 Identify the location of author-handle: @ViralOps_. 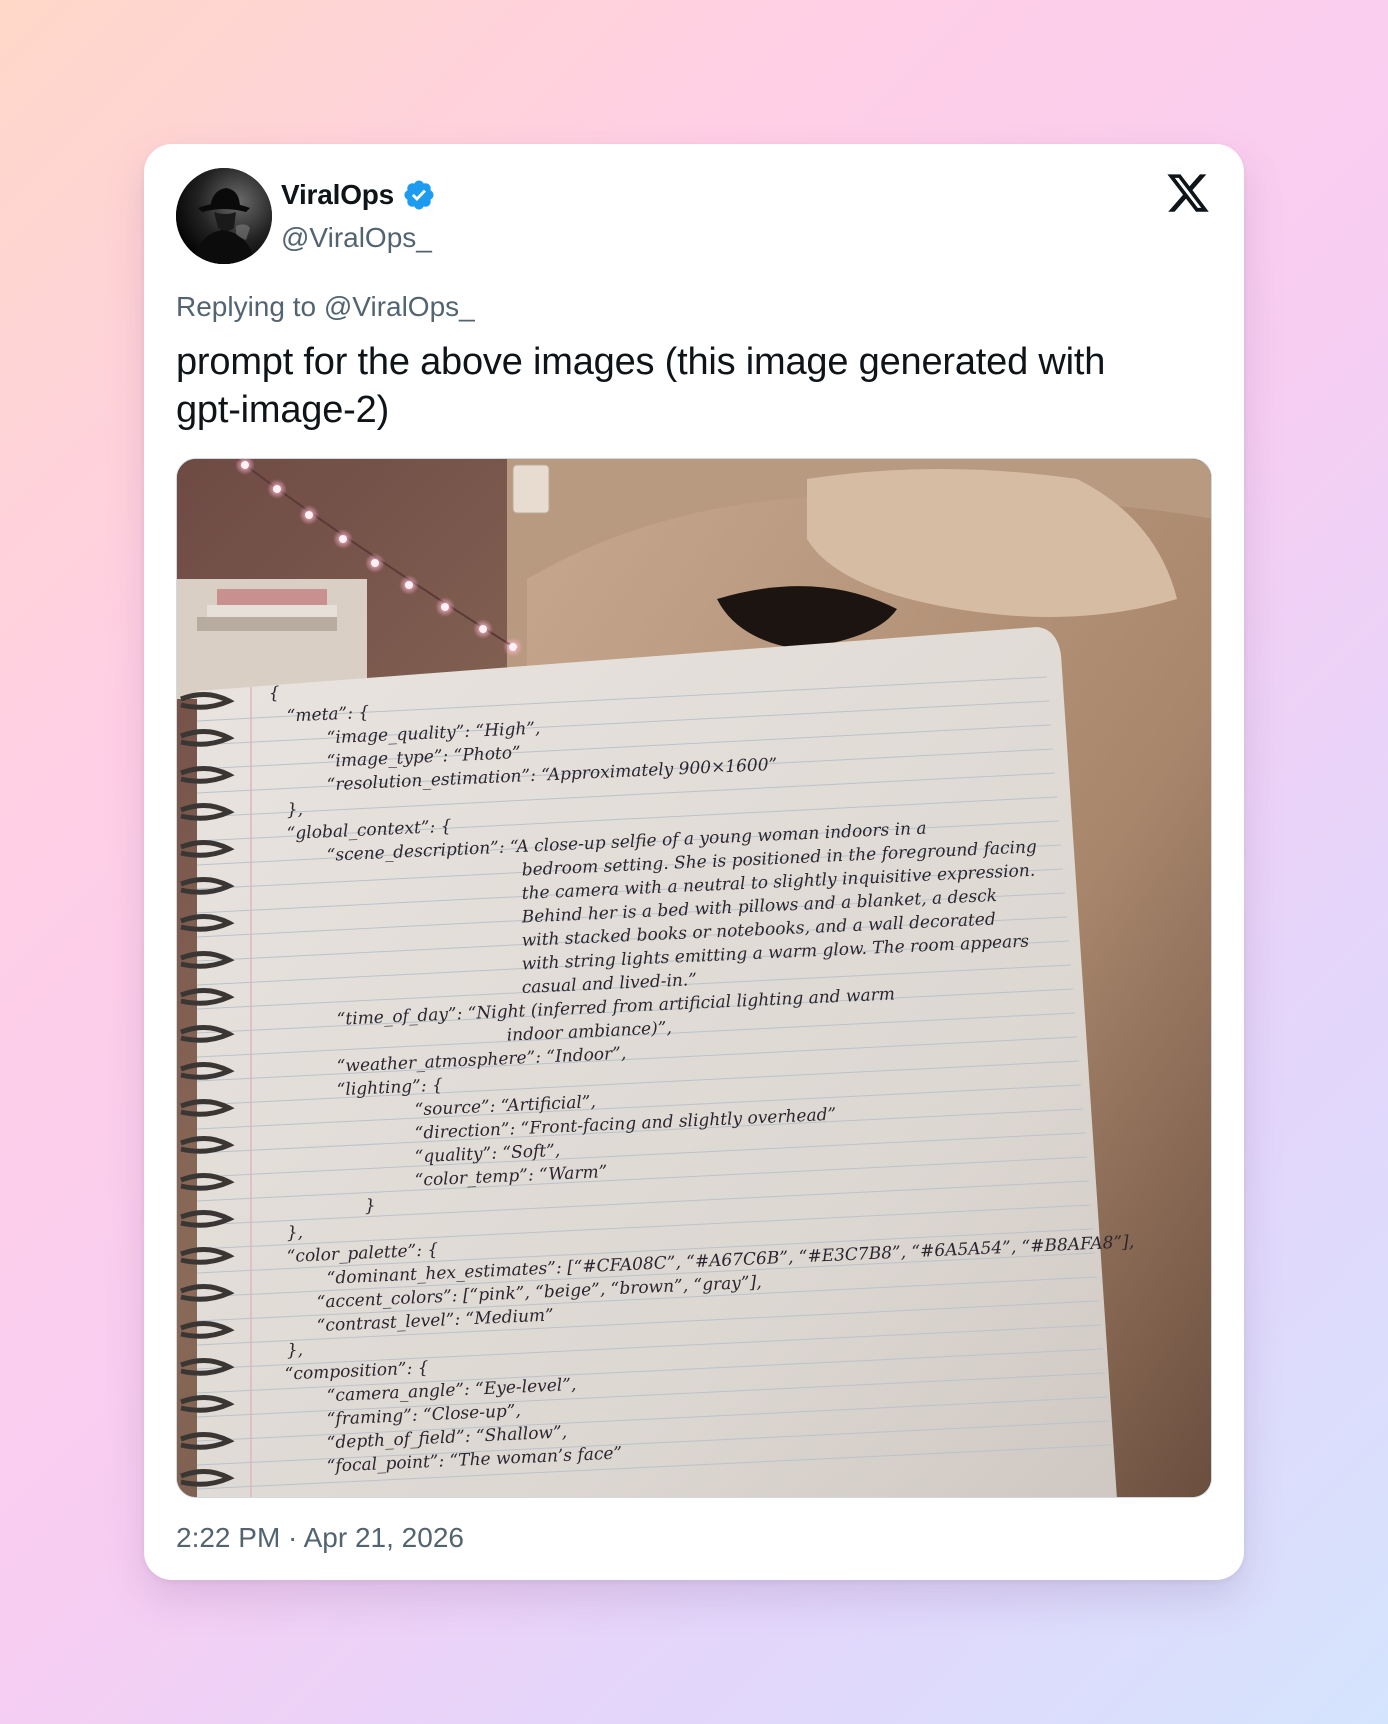
(356, 238).